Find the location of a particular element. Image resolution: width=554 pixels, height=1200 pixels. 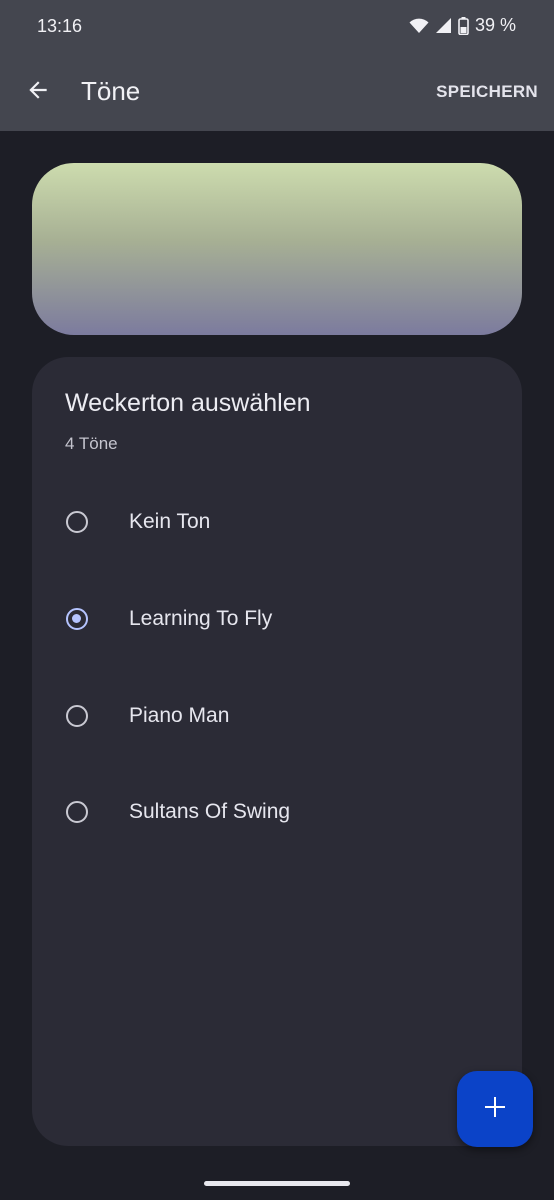

wifi-icon is located at coordinates (419, 26).